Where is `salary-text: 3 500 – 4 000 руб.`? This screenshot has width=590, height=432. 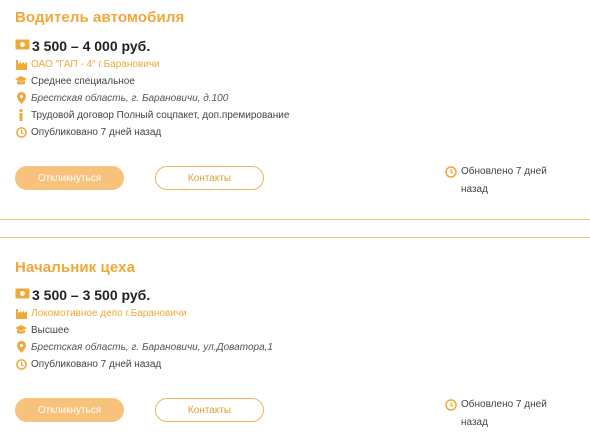
salary-text: 3 500 – 4 000 руб. is located at coordinates (91, 46).